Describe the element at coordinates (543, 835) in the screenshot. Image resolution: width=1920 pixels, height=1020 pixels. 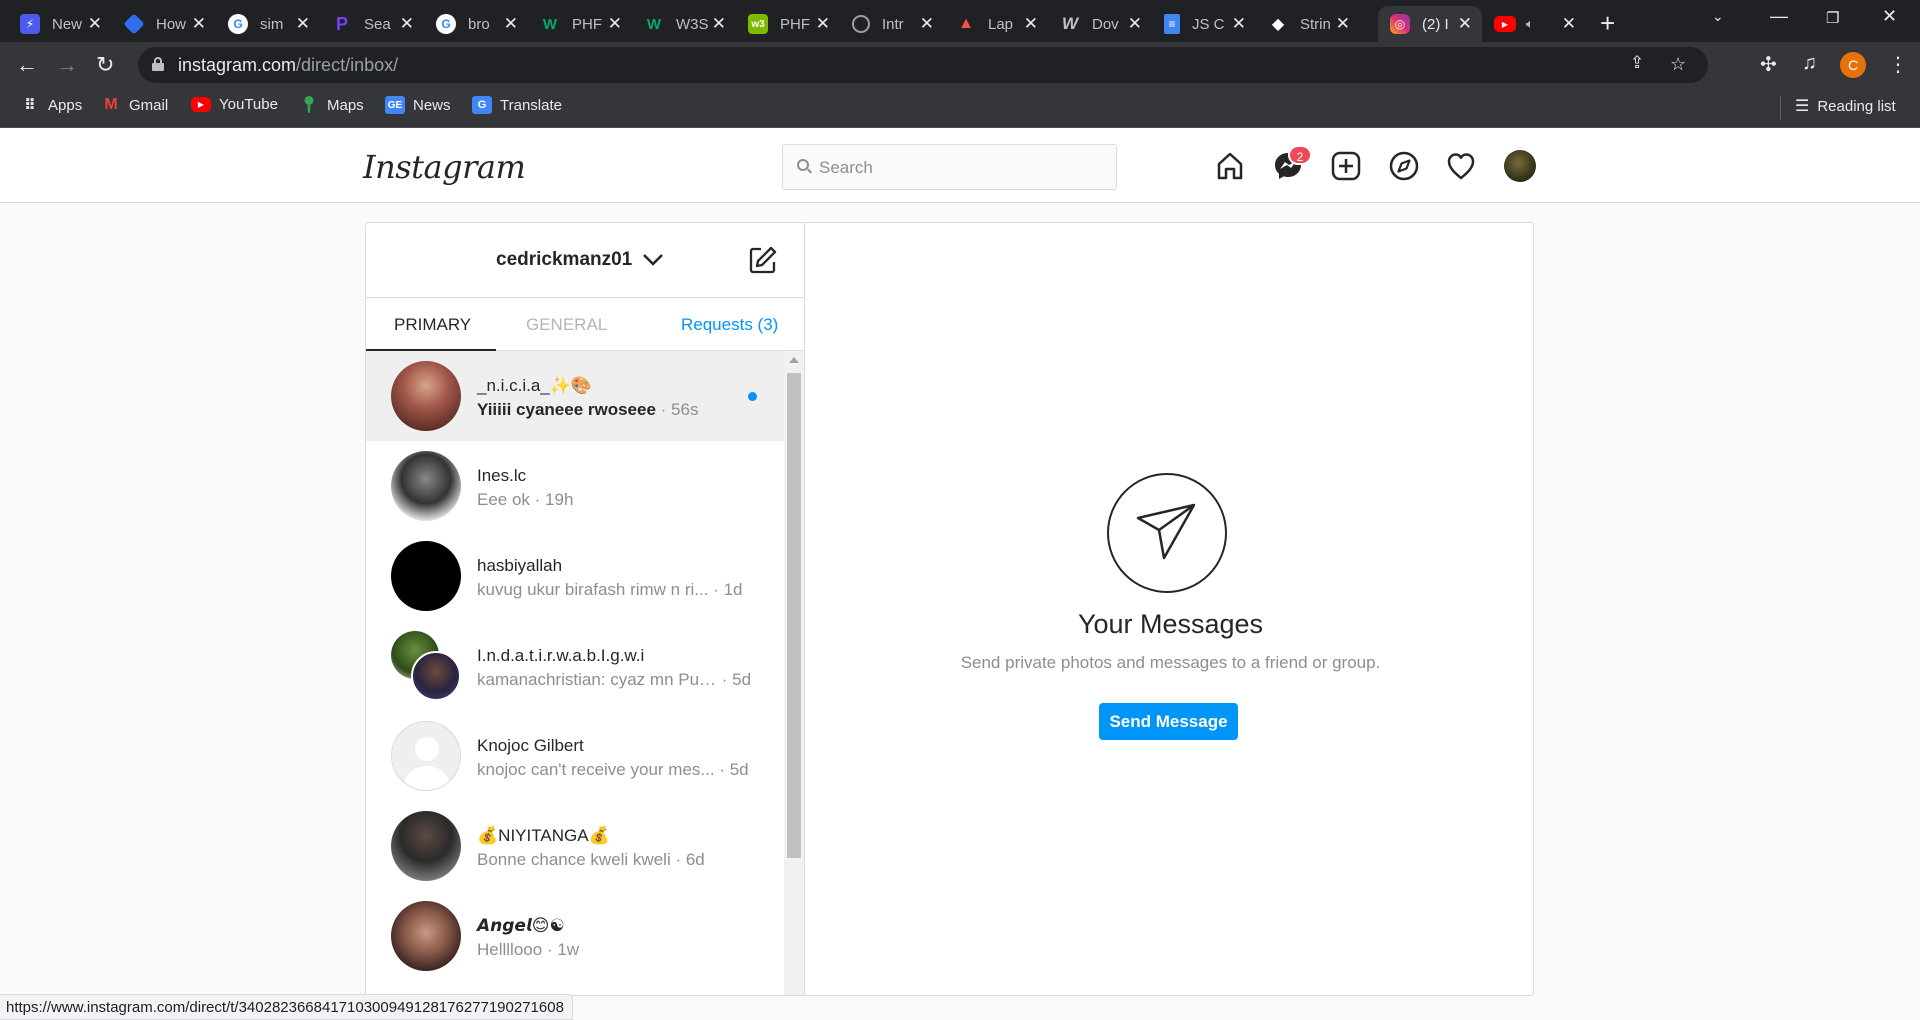
I see `conversation-name: 💰NIYITANGA💰` at that location.